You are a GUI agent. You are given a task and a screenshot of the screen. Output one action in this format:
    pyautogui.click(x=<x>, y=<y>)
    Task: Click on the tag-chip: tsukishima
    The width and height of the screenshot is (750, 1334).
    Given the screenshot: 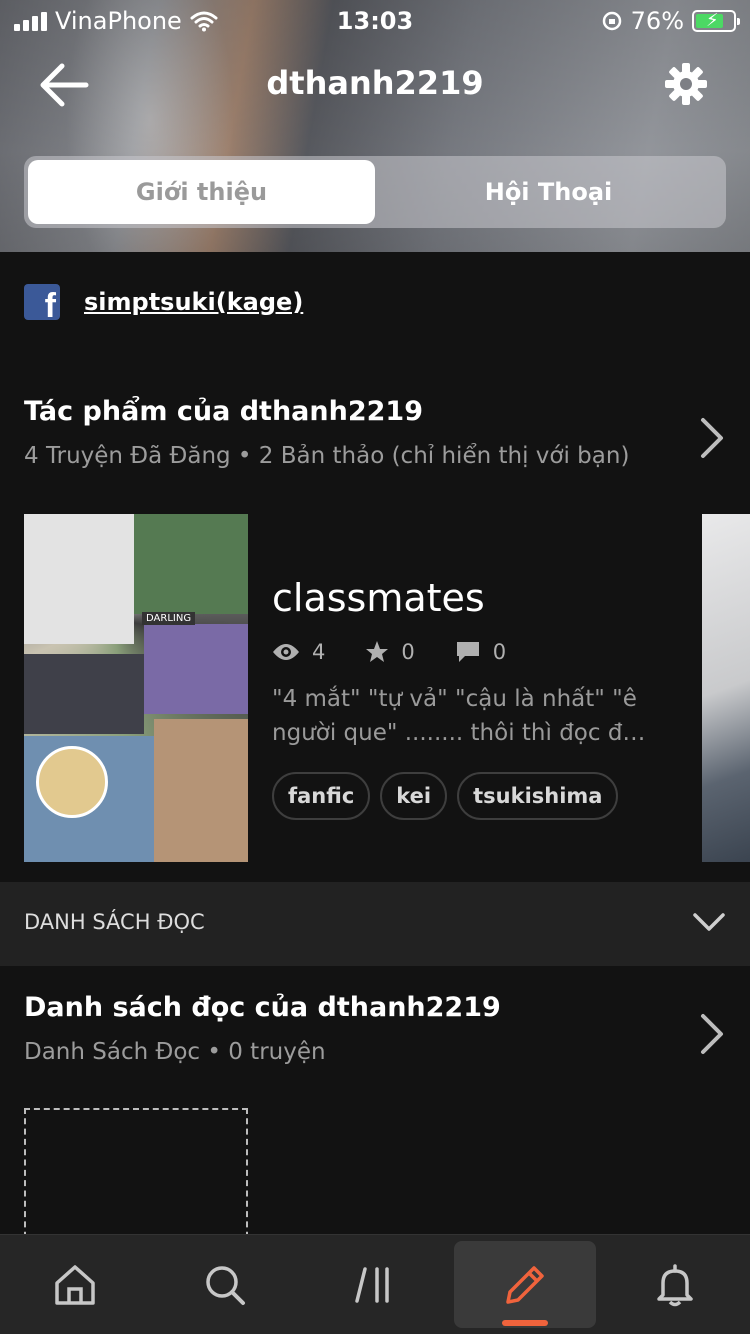 What is the action you would take?
    pyautogui.click(x=538, y=796)
    